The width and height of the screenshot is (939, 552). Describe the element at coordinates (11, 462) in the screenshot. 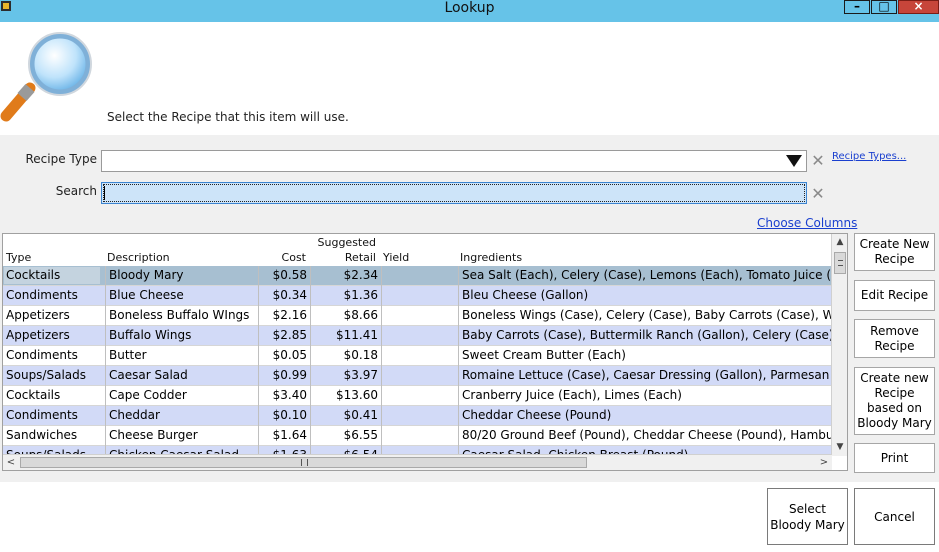

I see `scroll-left-icon: <` at that location.